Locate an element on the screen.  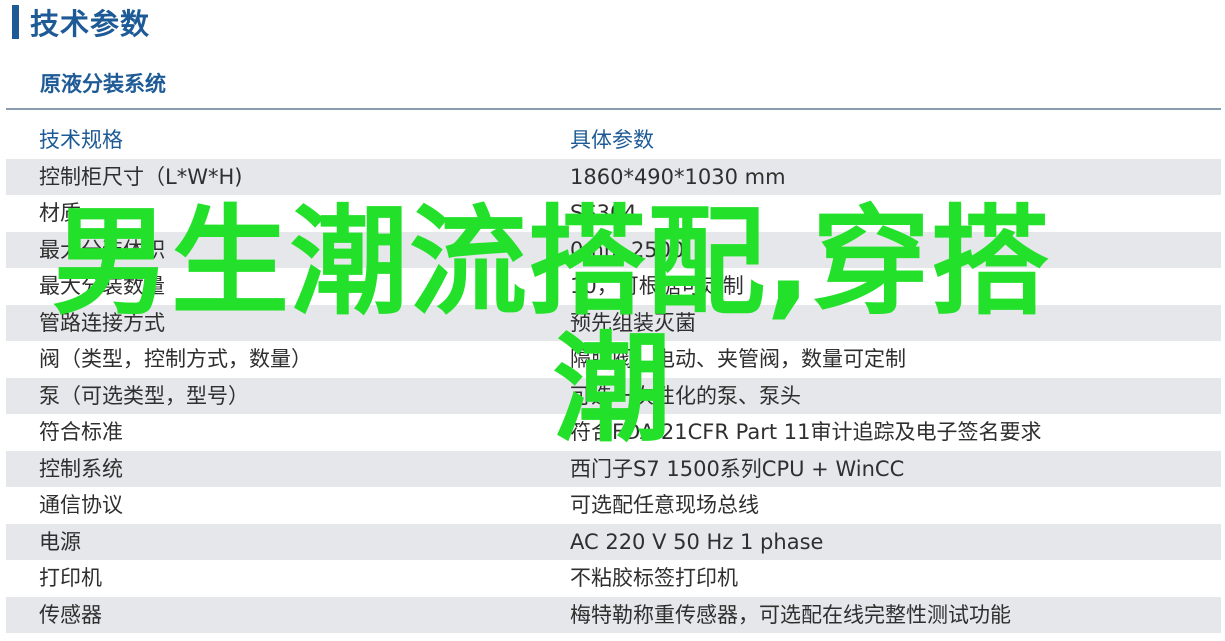
spec-parameter: 电源 is located at coordinates (60, 541).